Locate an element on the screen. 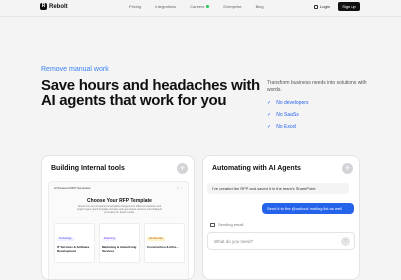 The width and height of the screenshot is (401, 280). benefit-item: ✓ No Excel is located at coordinates (322, 127).